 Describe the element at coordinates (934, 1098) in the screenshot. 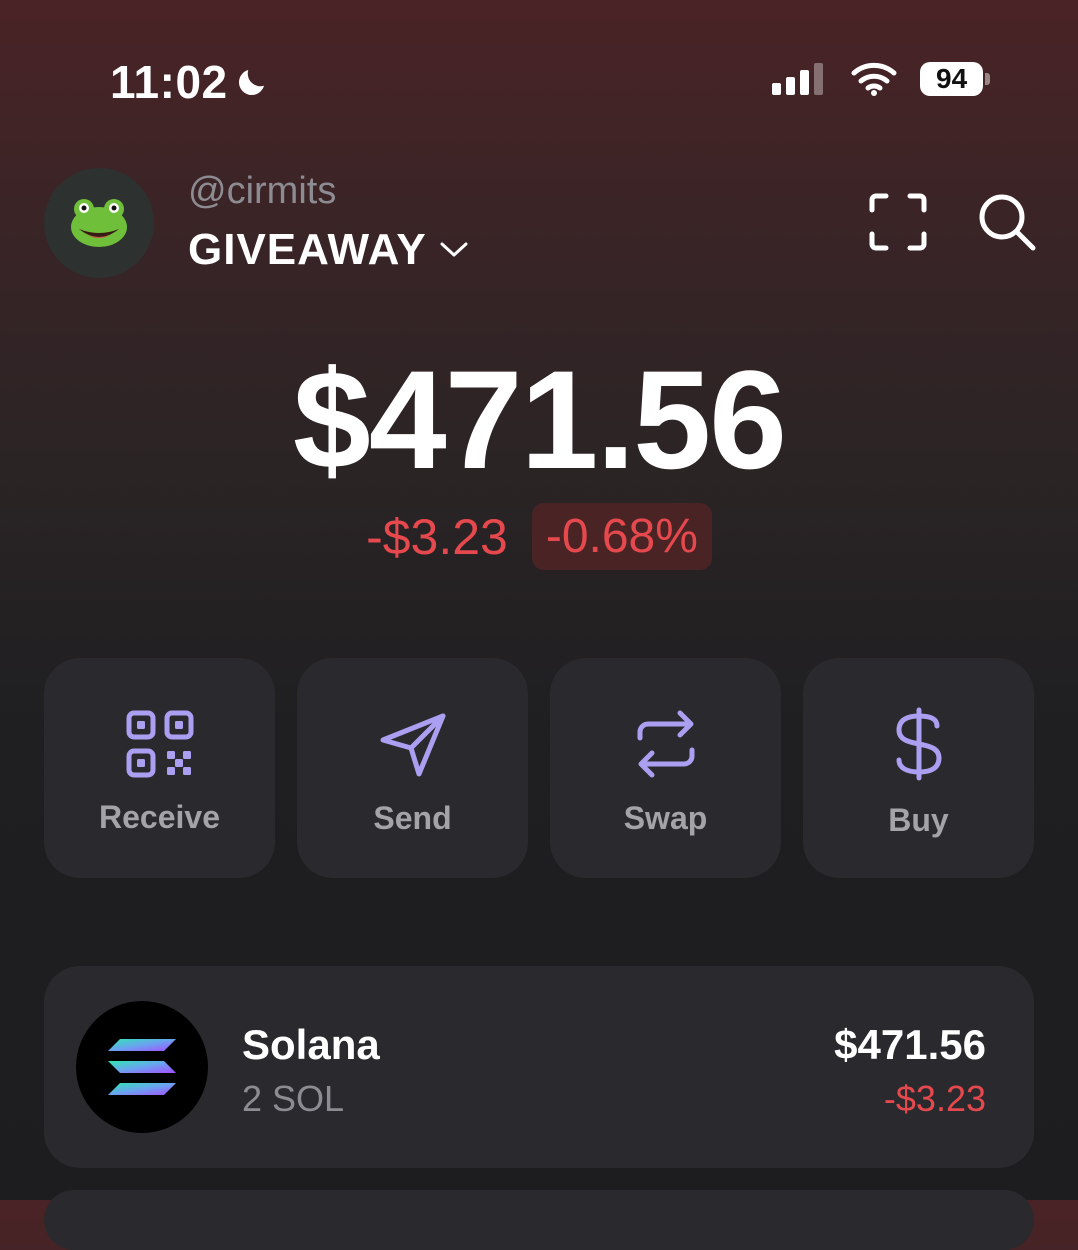

I see `token-change: -$3.23` at that location.